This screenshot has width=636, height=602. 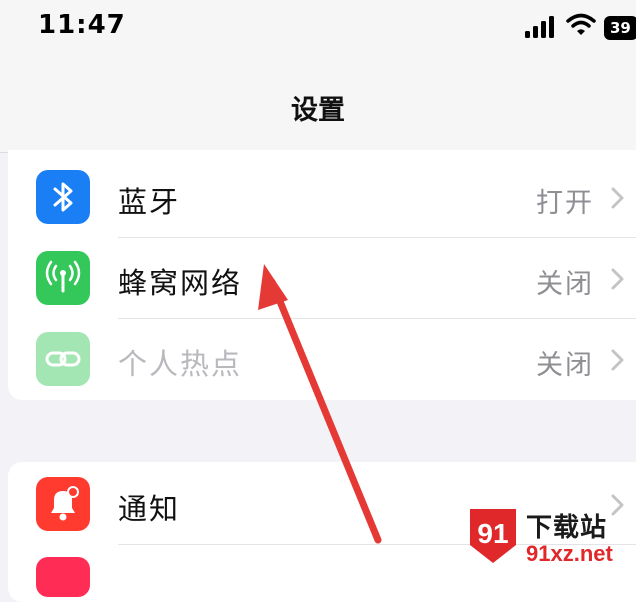 What do you see at coordinates (539, 27) in the screenshot?
I see `cellular-signal-icon` at bounding box center [539, 27].